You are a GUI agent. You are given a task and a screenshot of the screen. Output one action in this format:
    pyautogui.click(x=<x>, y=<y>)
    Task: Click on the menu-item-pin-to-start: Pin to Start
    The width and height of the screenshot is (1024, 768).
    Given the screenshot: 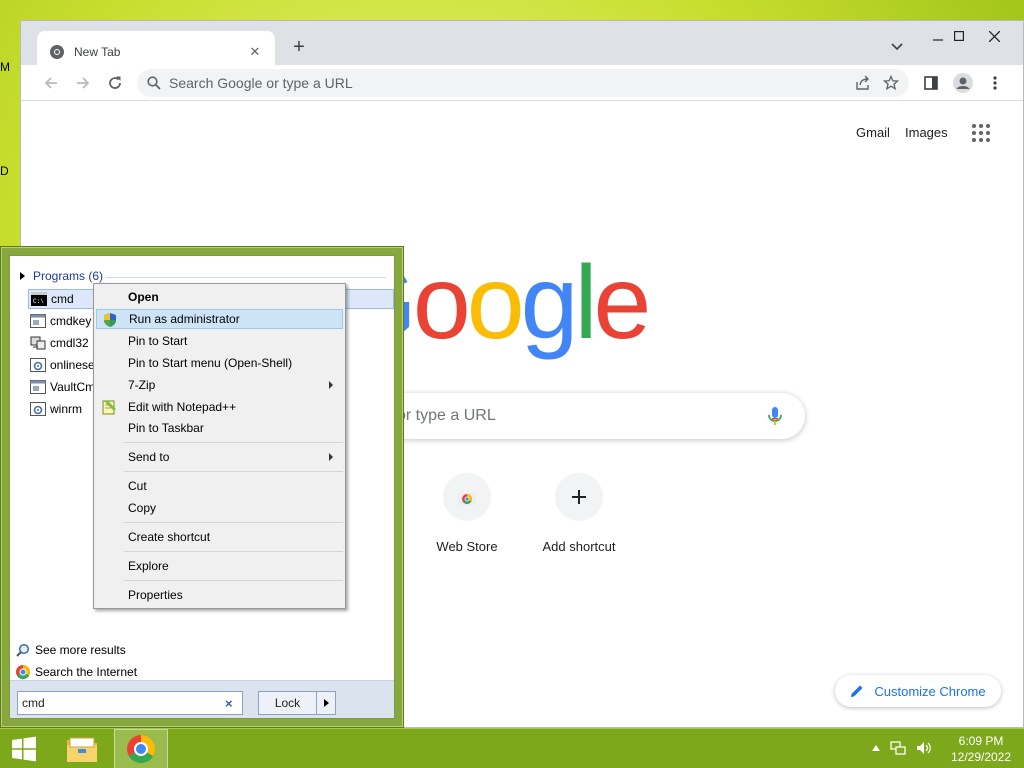 What is the action you would take?
    pyautogui.click(x=219, y=341)
    